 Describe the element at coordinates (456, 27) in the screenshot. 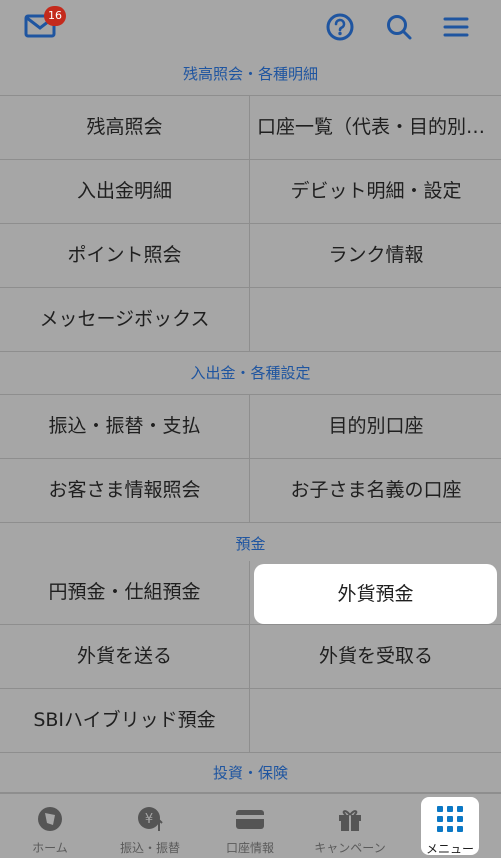

I see `hamburger-menu-icon` at that location.